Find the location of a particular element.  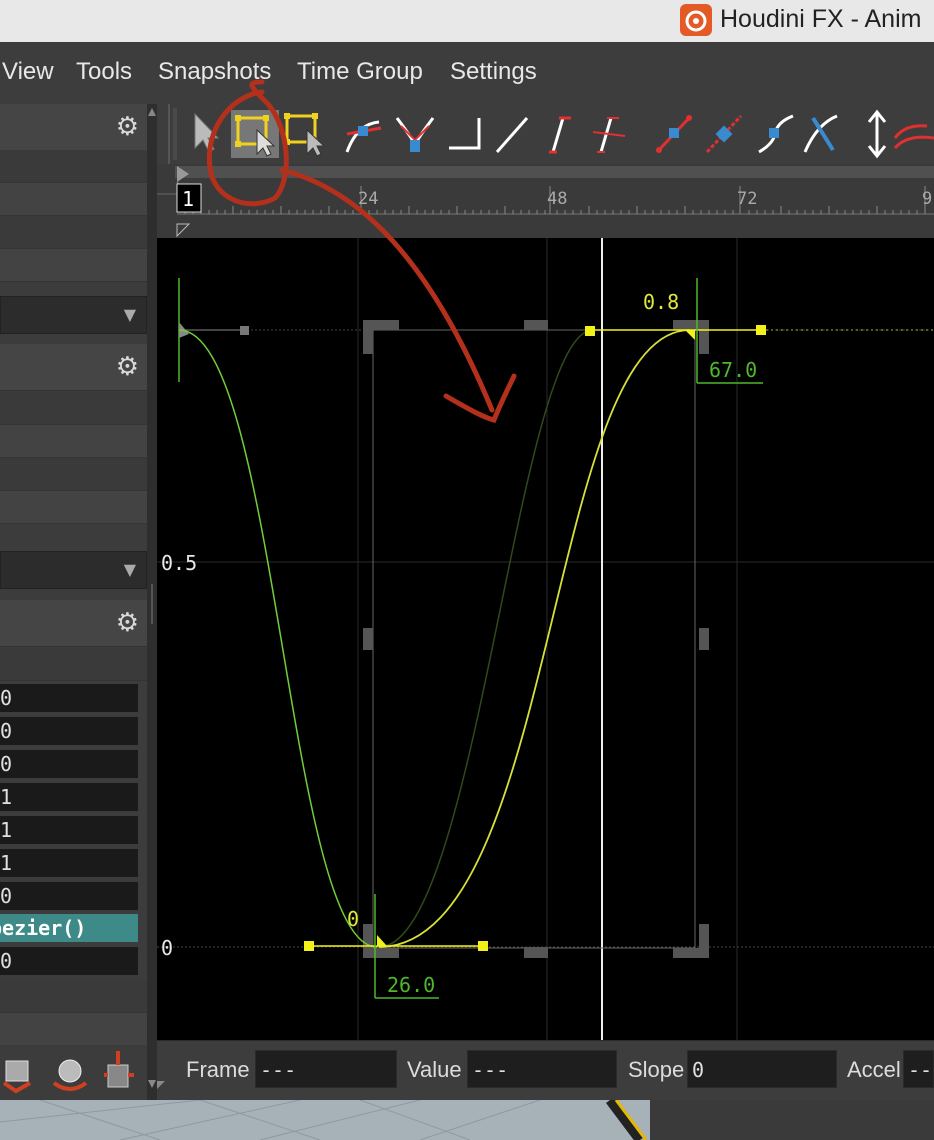

left-bottom-toolbar is located at coordinates (73, 1072).